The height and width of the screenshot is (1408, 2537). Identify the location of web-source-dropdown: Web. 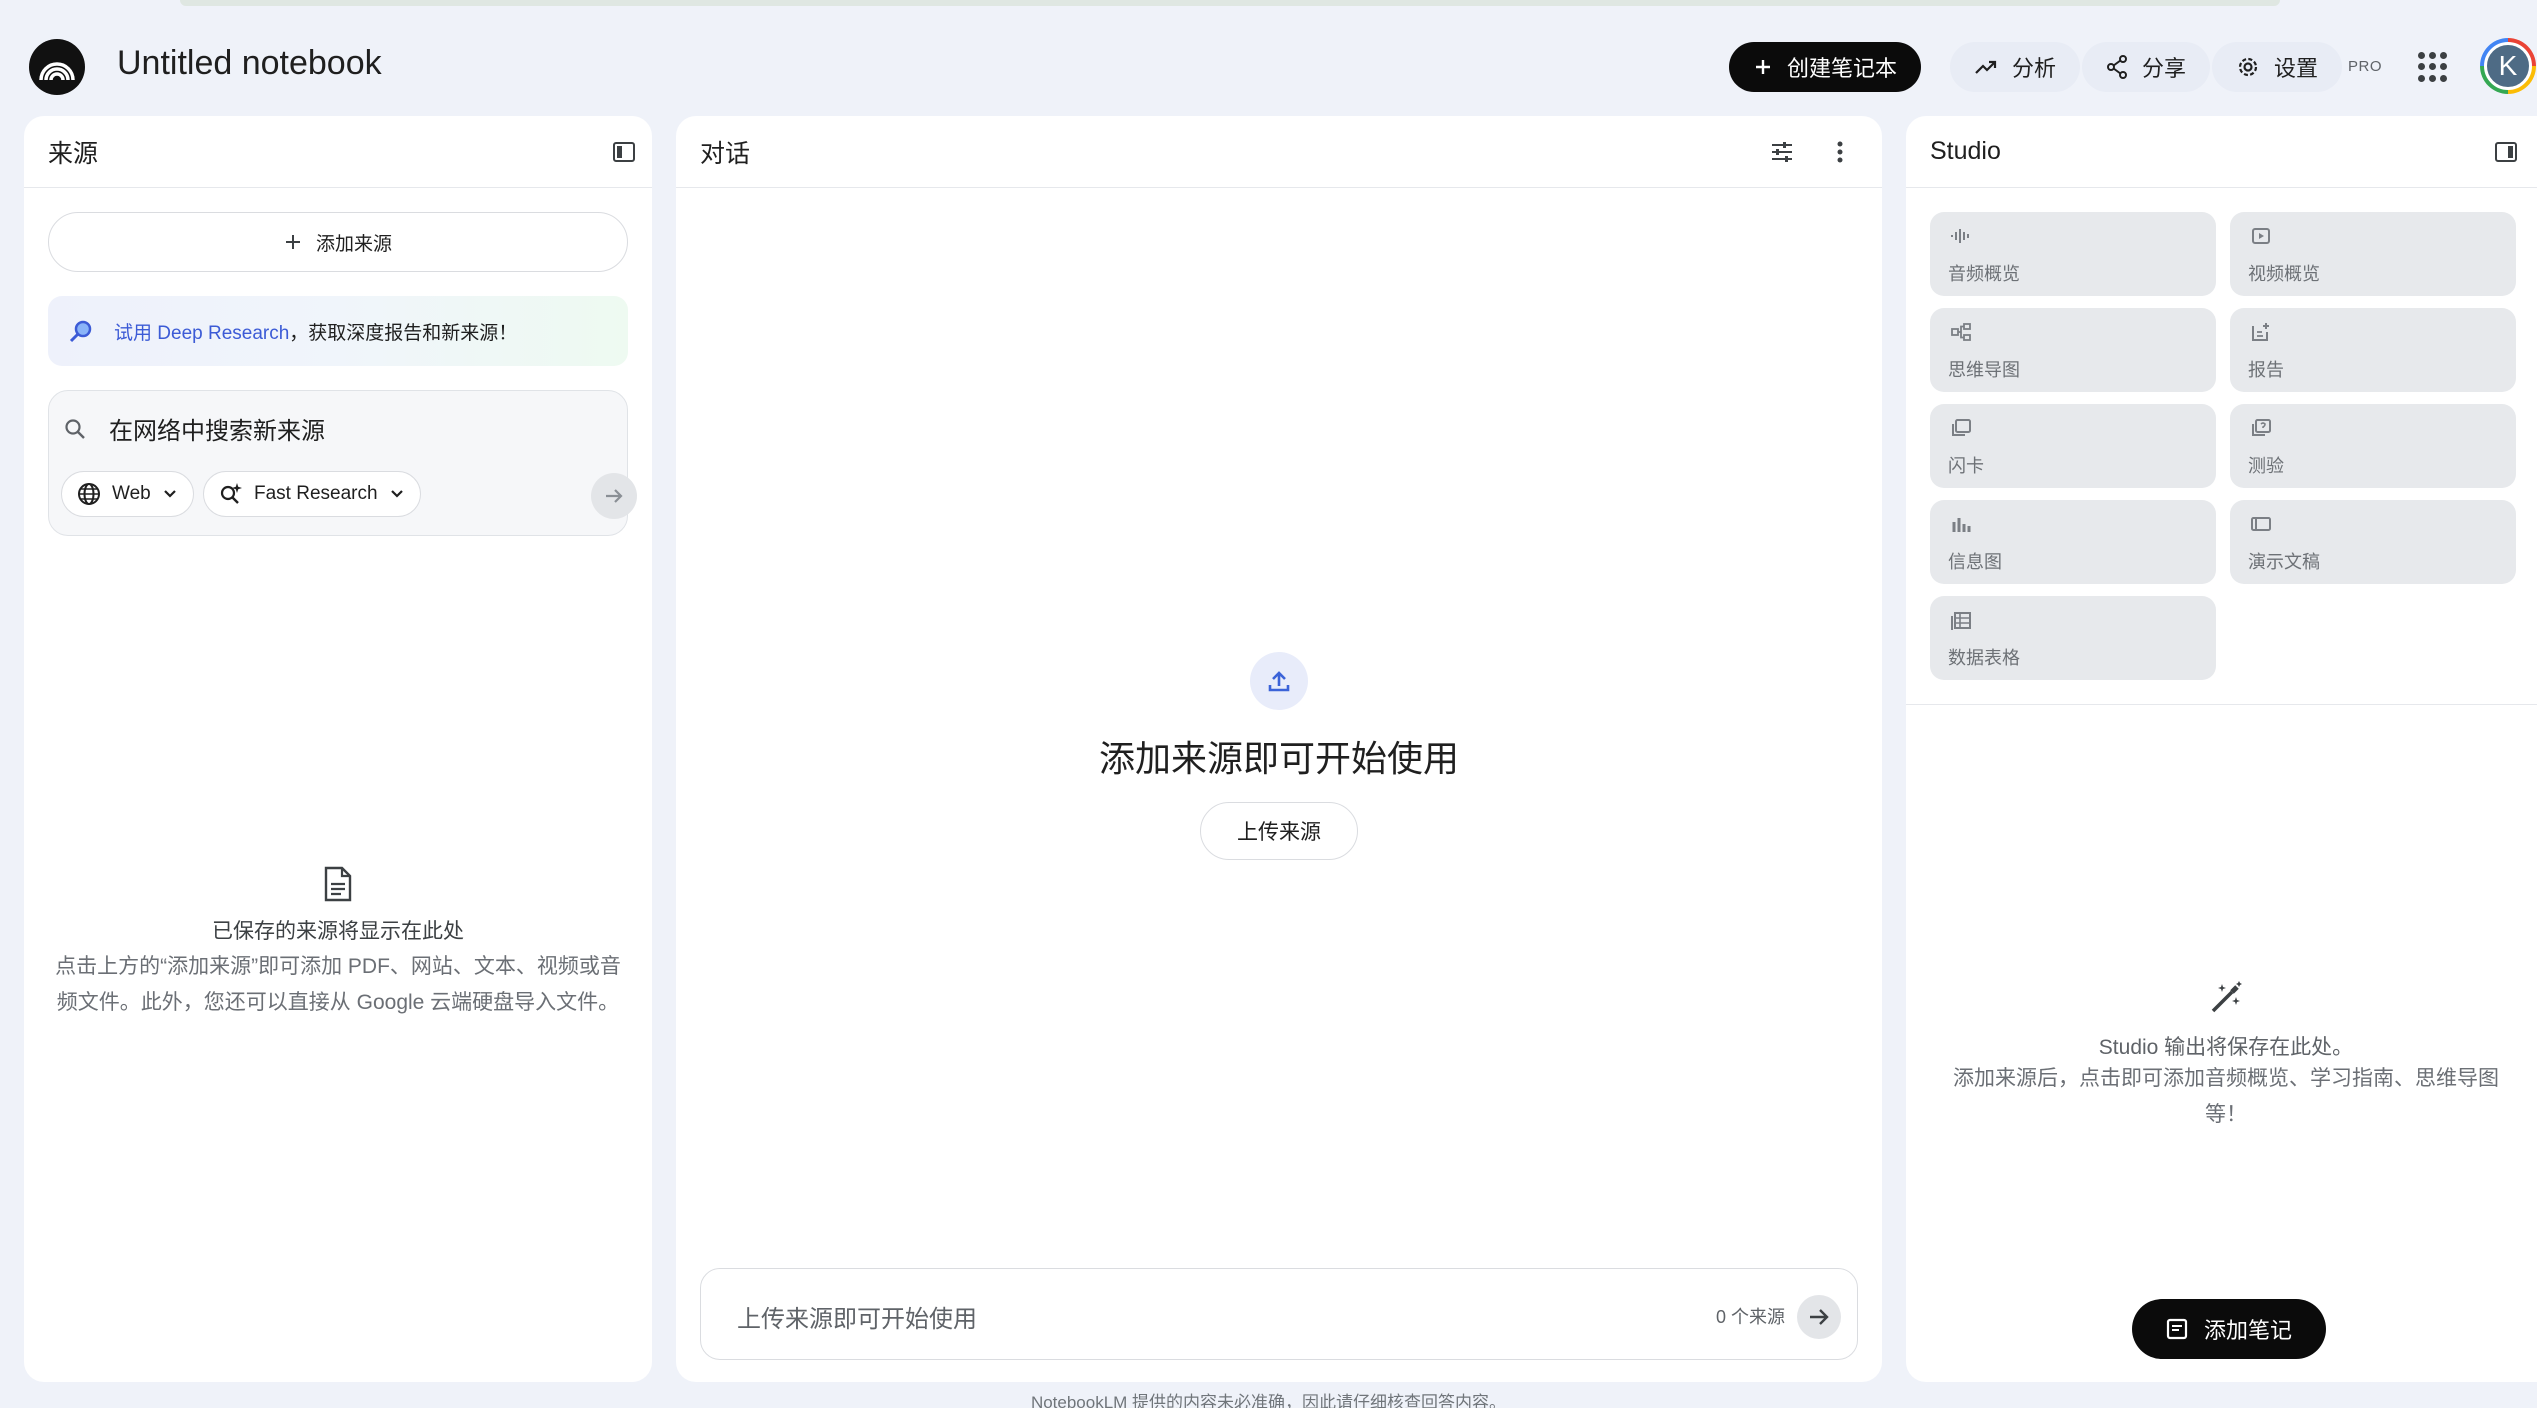
(127, 494).